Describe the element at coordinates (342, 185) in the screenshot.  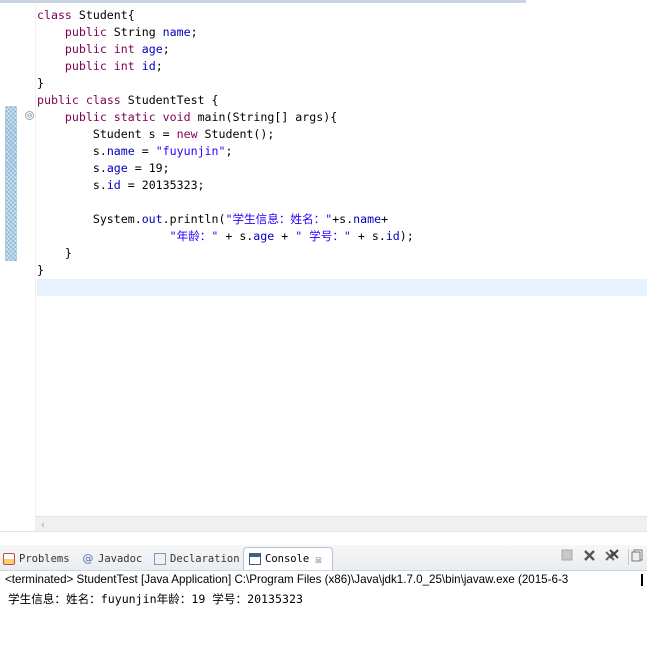
I see `code-line: s.id = 20135323;` at that location.